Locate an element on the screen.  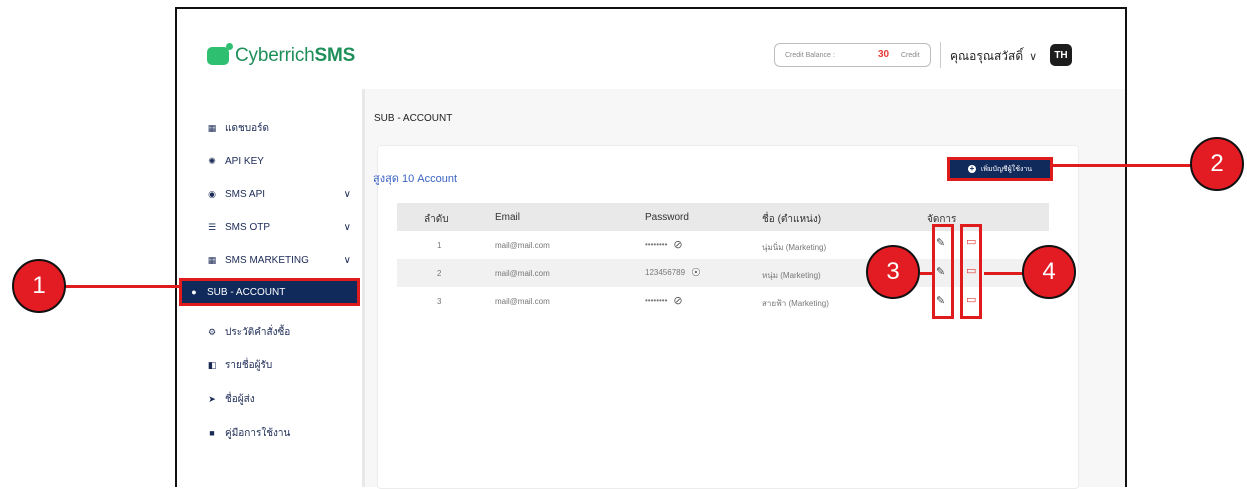
sidebar-item-label: SMS API is located at coordinates (245, 194).